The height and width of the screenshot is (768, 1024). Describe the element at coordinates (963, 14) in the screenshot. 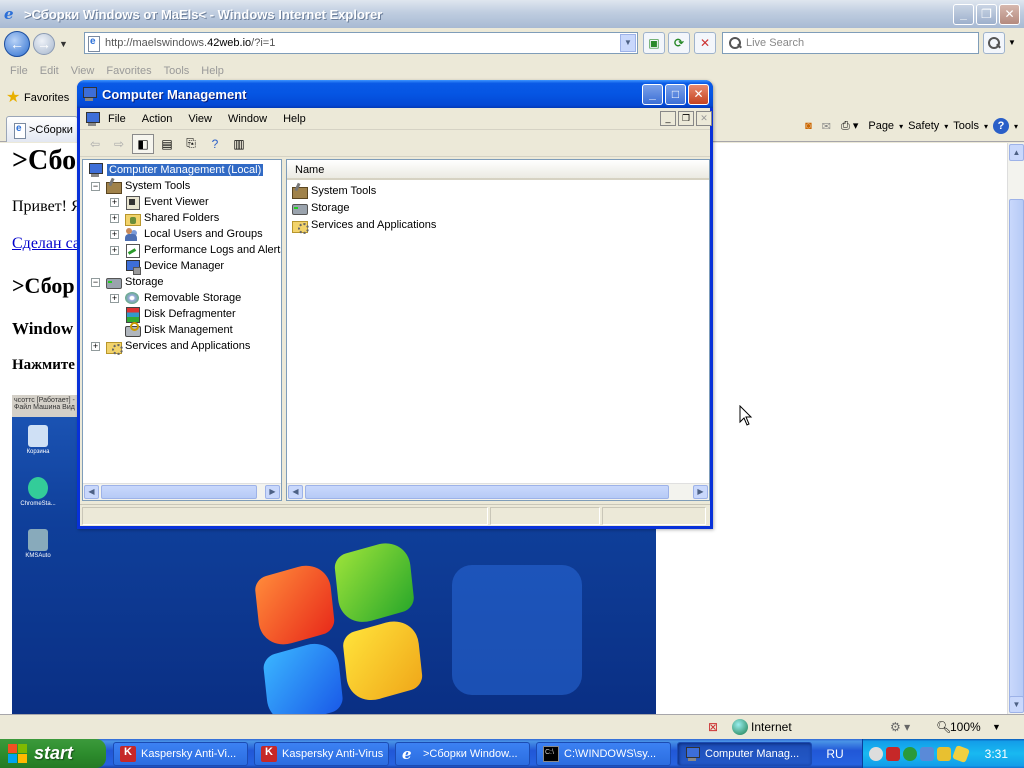

I see `ie-minimize-button: _` at that location.